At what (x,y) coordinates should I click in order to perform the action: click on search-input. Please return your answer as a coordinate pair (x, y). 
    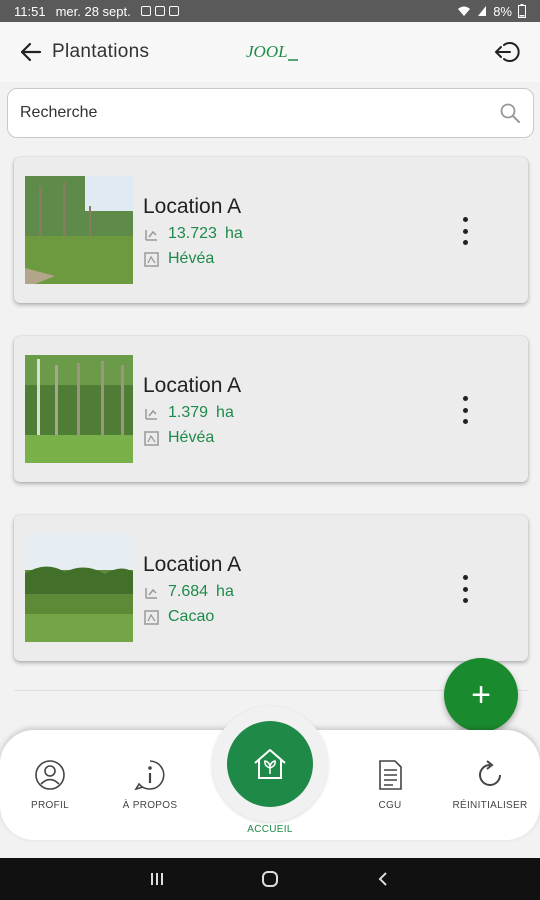
    Looking at the image, I should click on (259, 113).